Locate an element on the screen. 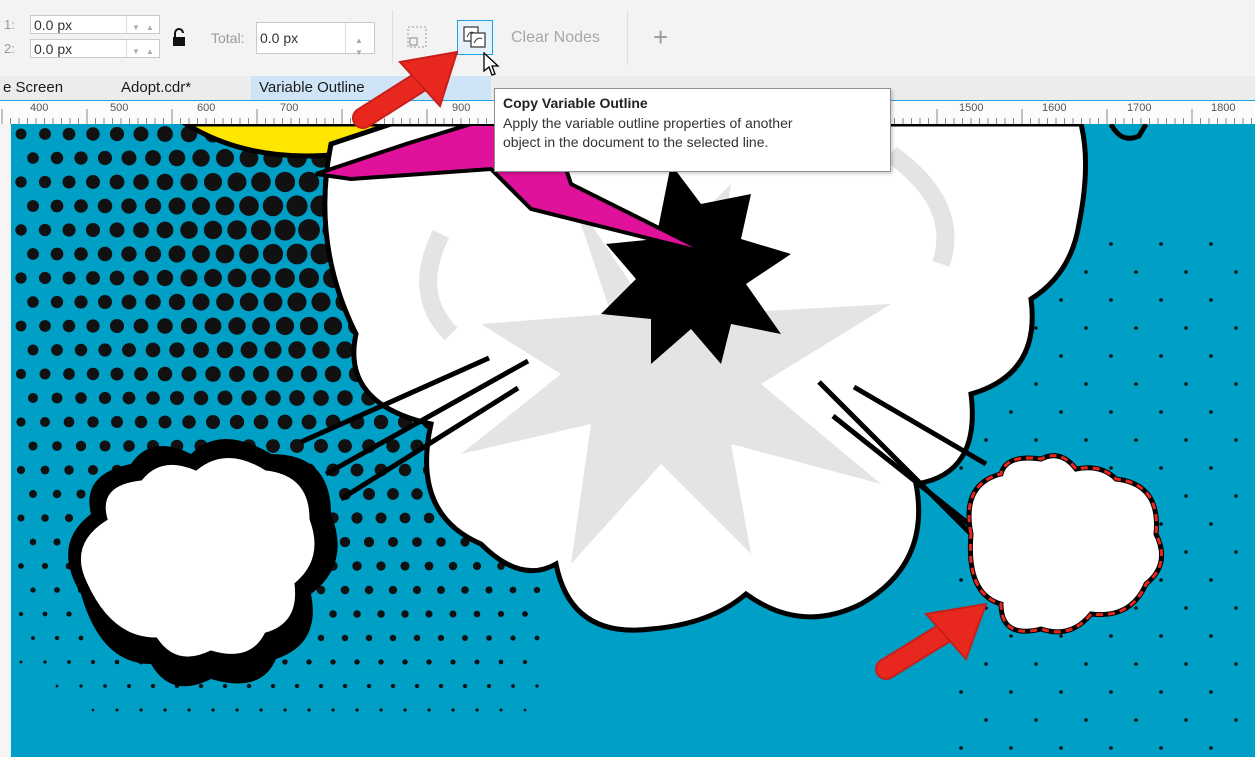 The height and width of the screenshot is (757, 1255). ruler-label: 1800 is located at coordinates (1223, 108).